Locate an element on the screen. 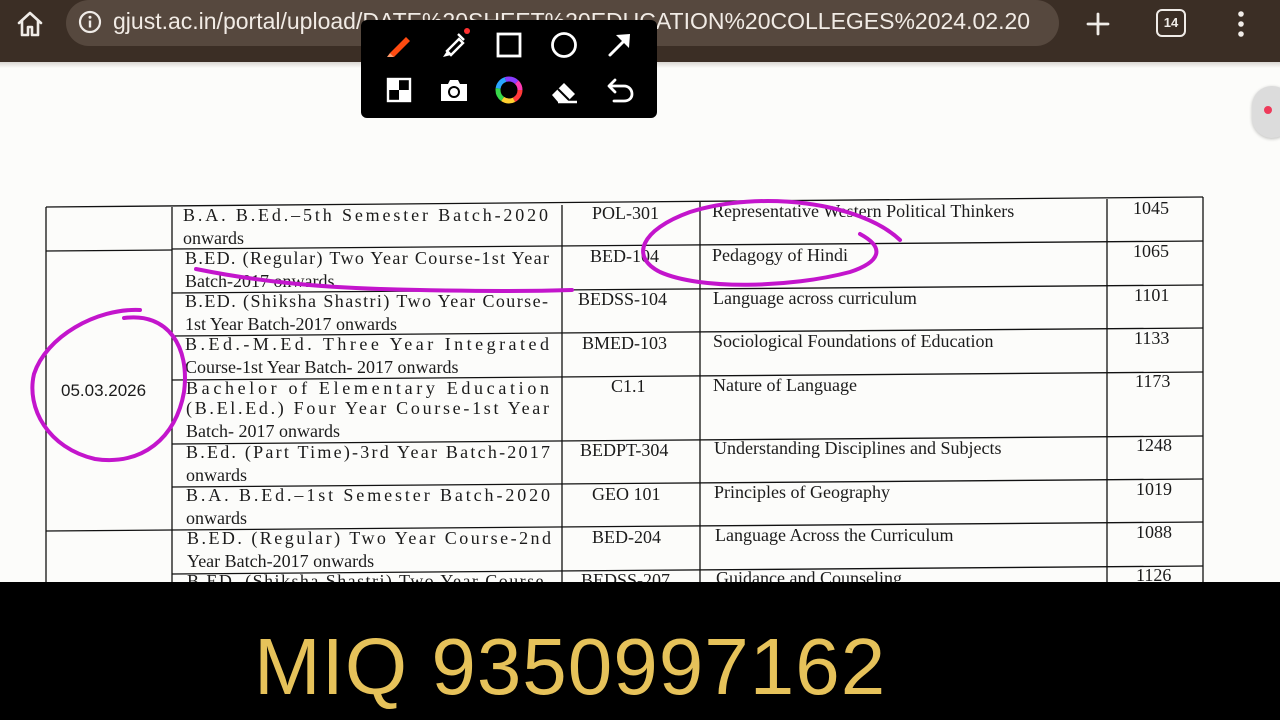 This screenshot has height=720, width=1280. paper-code: BMED-103 is located at coordinates (624, 343).